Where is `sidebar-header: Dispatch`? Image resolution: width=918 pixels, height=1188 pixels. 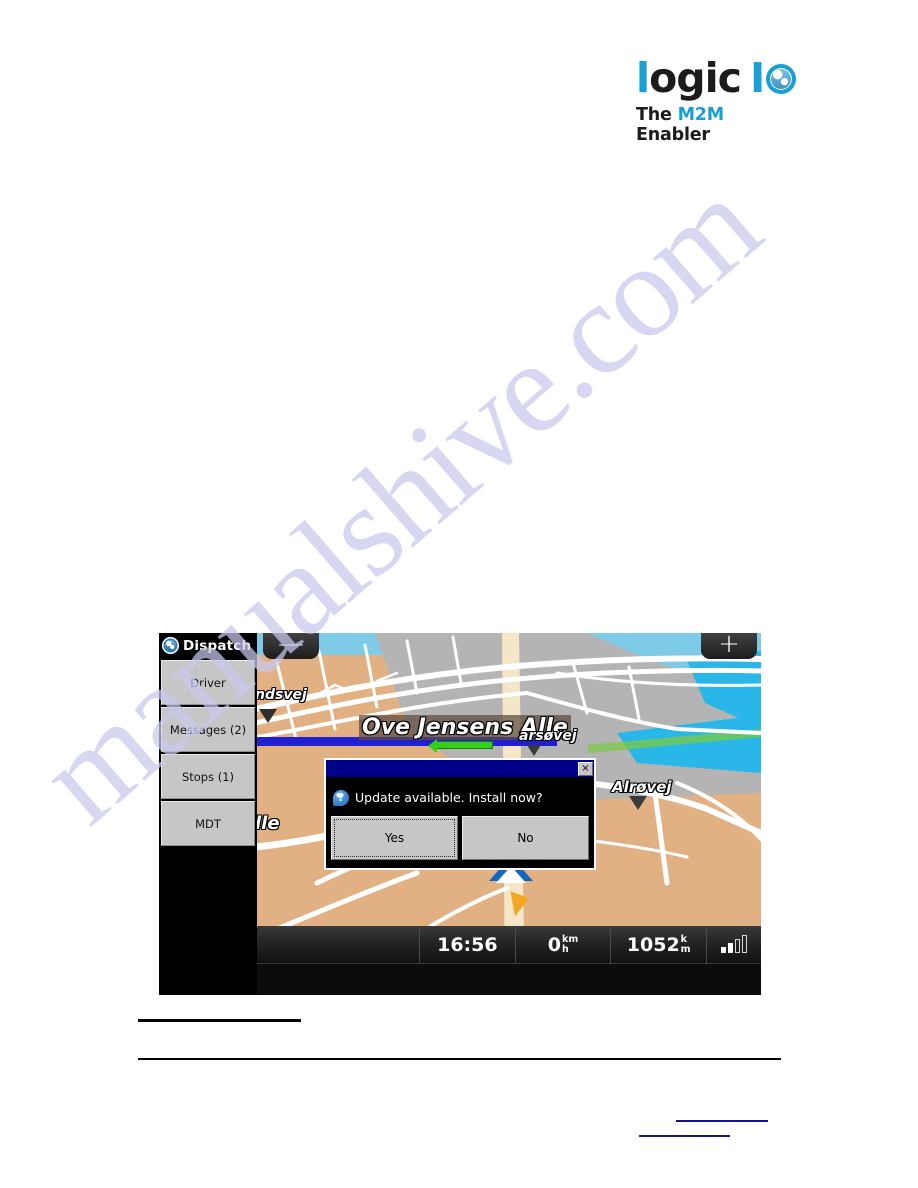
sidebar-header: Dispatch is located at coordinates (208, 645).